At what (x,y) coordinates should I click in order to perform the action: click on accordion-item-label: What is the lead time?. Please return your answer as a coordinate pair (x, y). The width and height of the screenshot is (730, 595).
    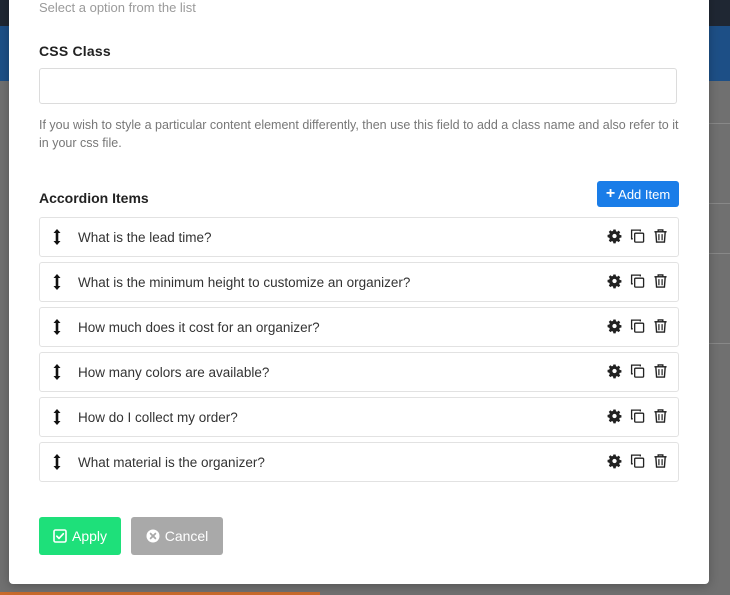
    Looking at the image, I should click on (145, 237).